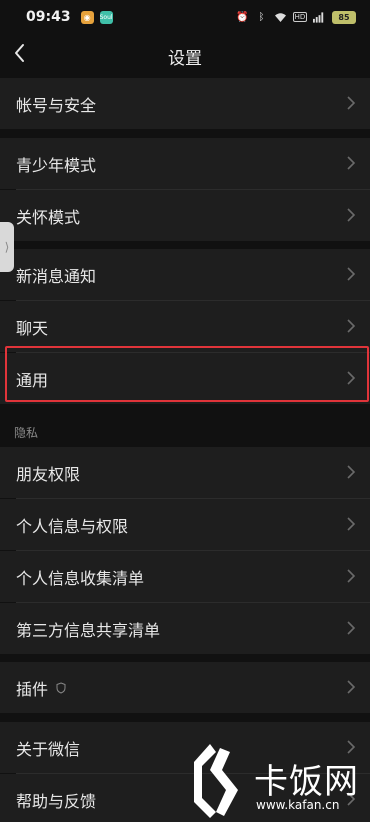 The width and height of the screenshot is (370, 822). Describe the element at coordinates (80, 578) in the screenshot. I see `row-label: 个人信息收集清单` at that location.